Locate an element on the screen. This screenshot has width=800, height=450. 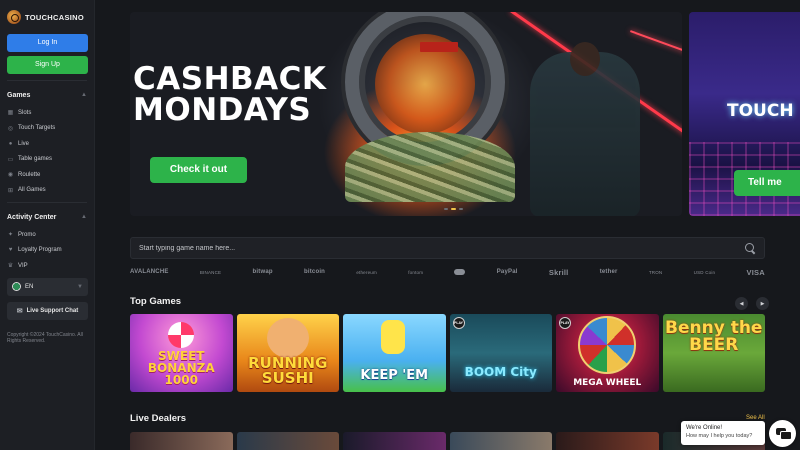
sidebar-item-label: Loyalty Program is located at coordinates (40, 250).